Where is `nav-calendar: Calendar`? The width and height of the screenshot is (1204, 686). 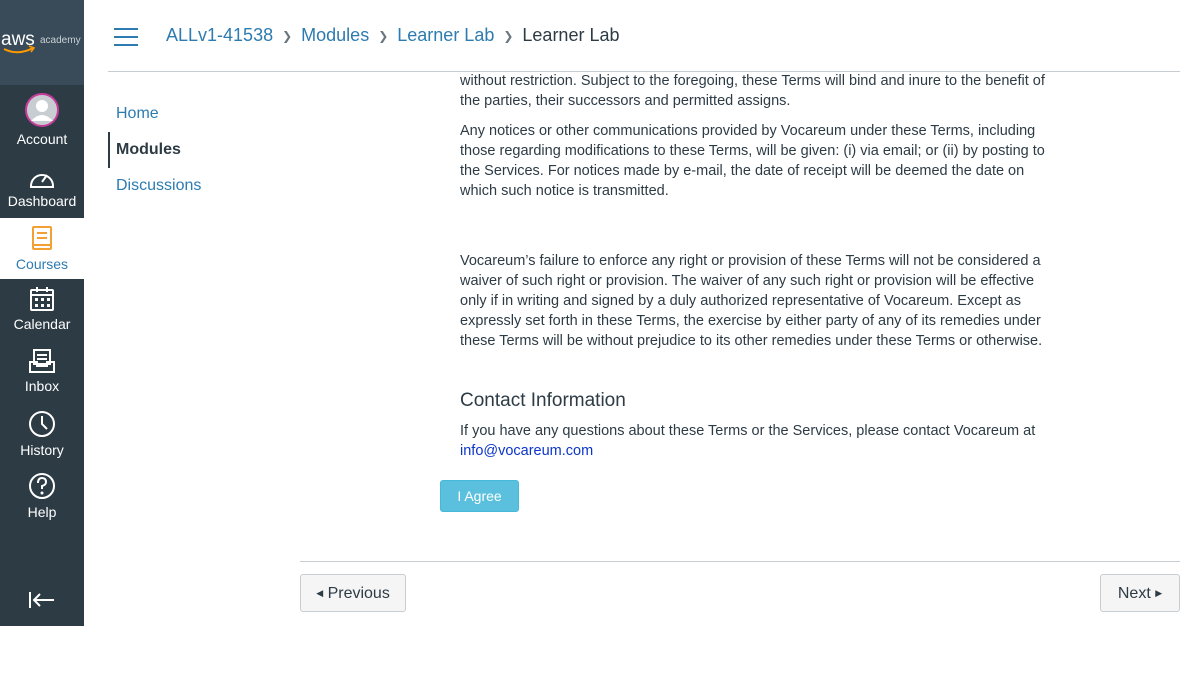 nav-calendar: Calendar is located at coordinates (42, 310).